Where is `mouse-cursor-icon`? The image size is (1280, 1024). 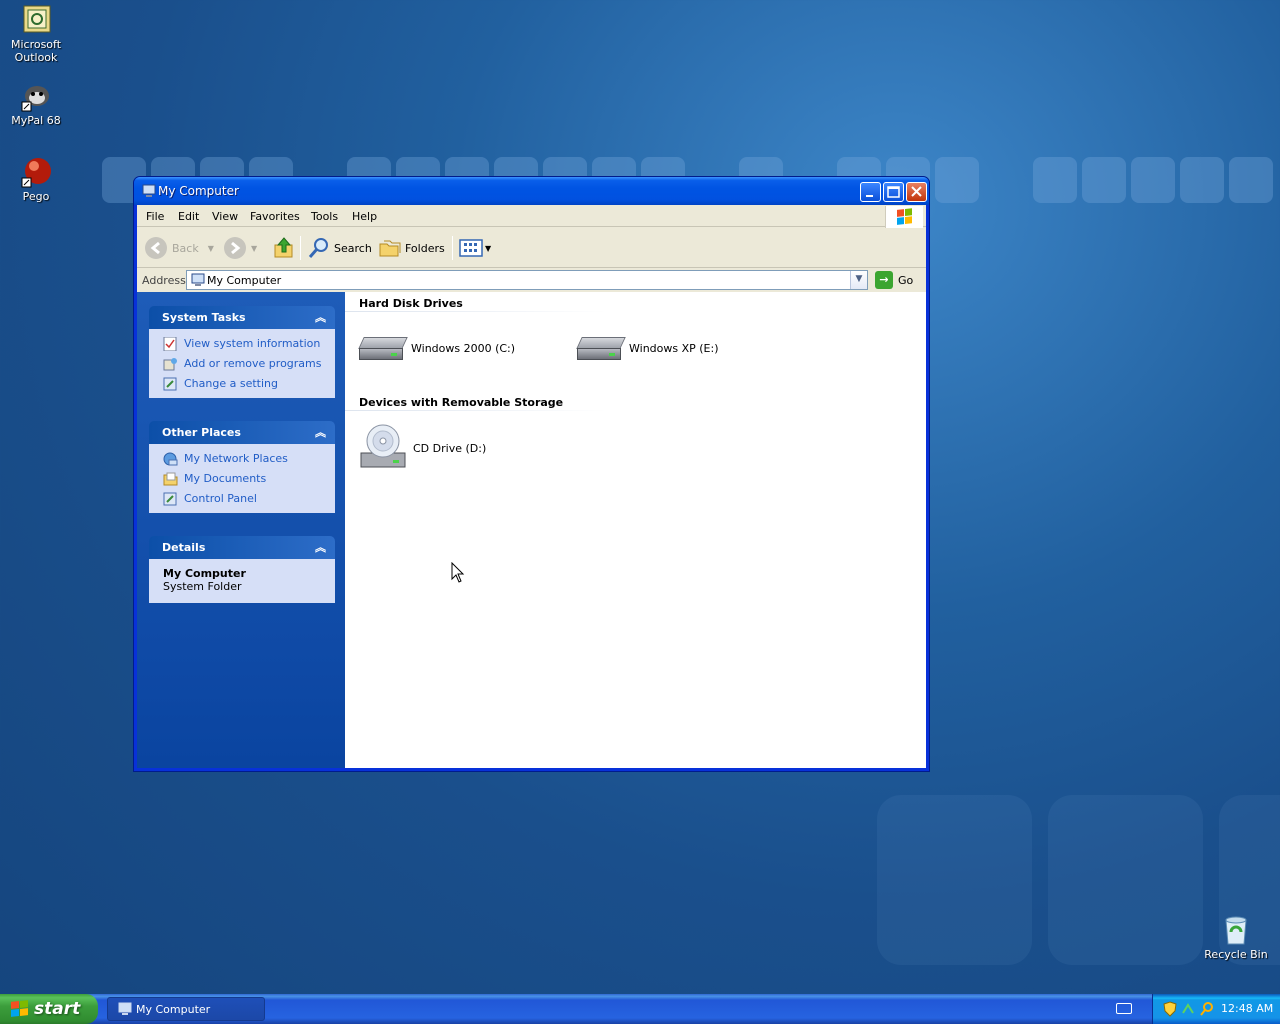 mouse-cursor-icon is located at coordinates (458, 572).